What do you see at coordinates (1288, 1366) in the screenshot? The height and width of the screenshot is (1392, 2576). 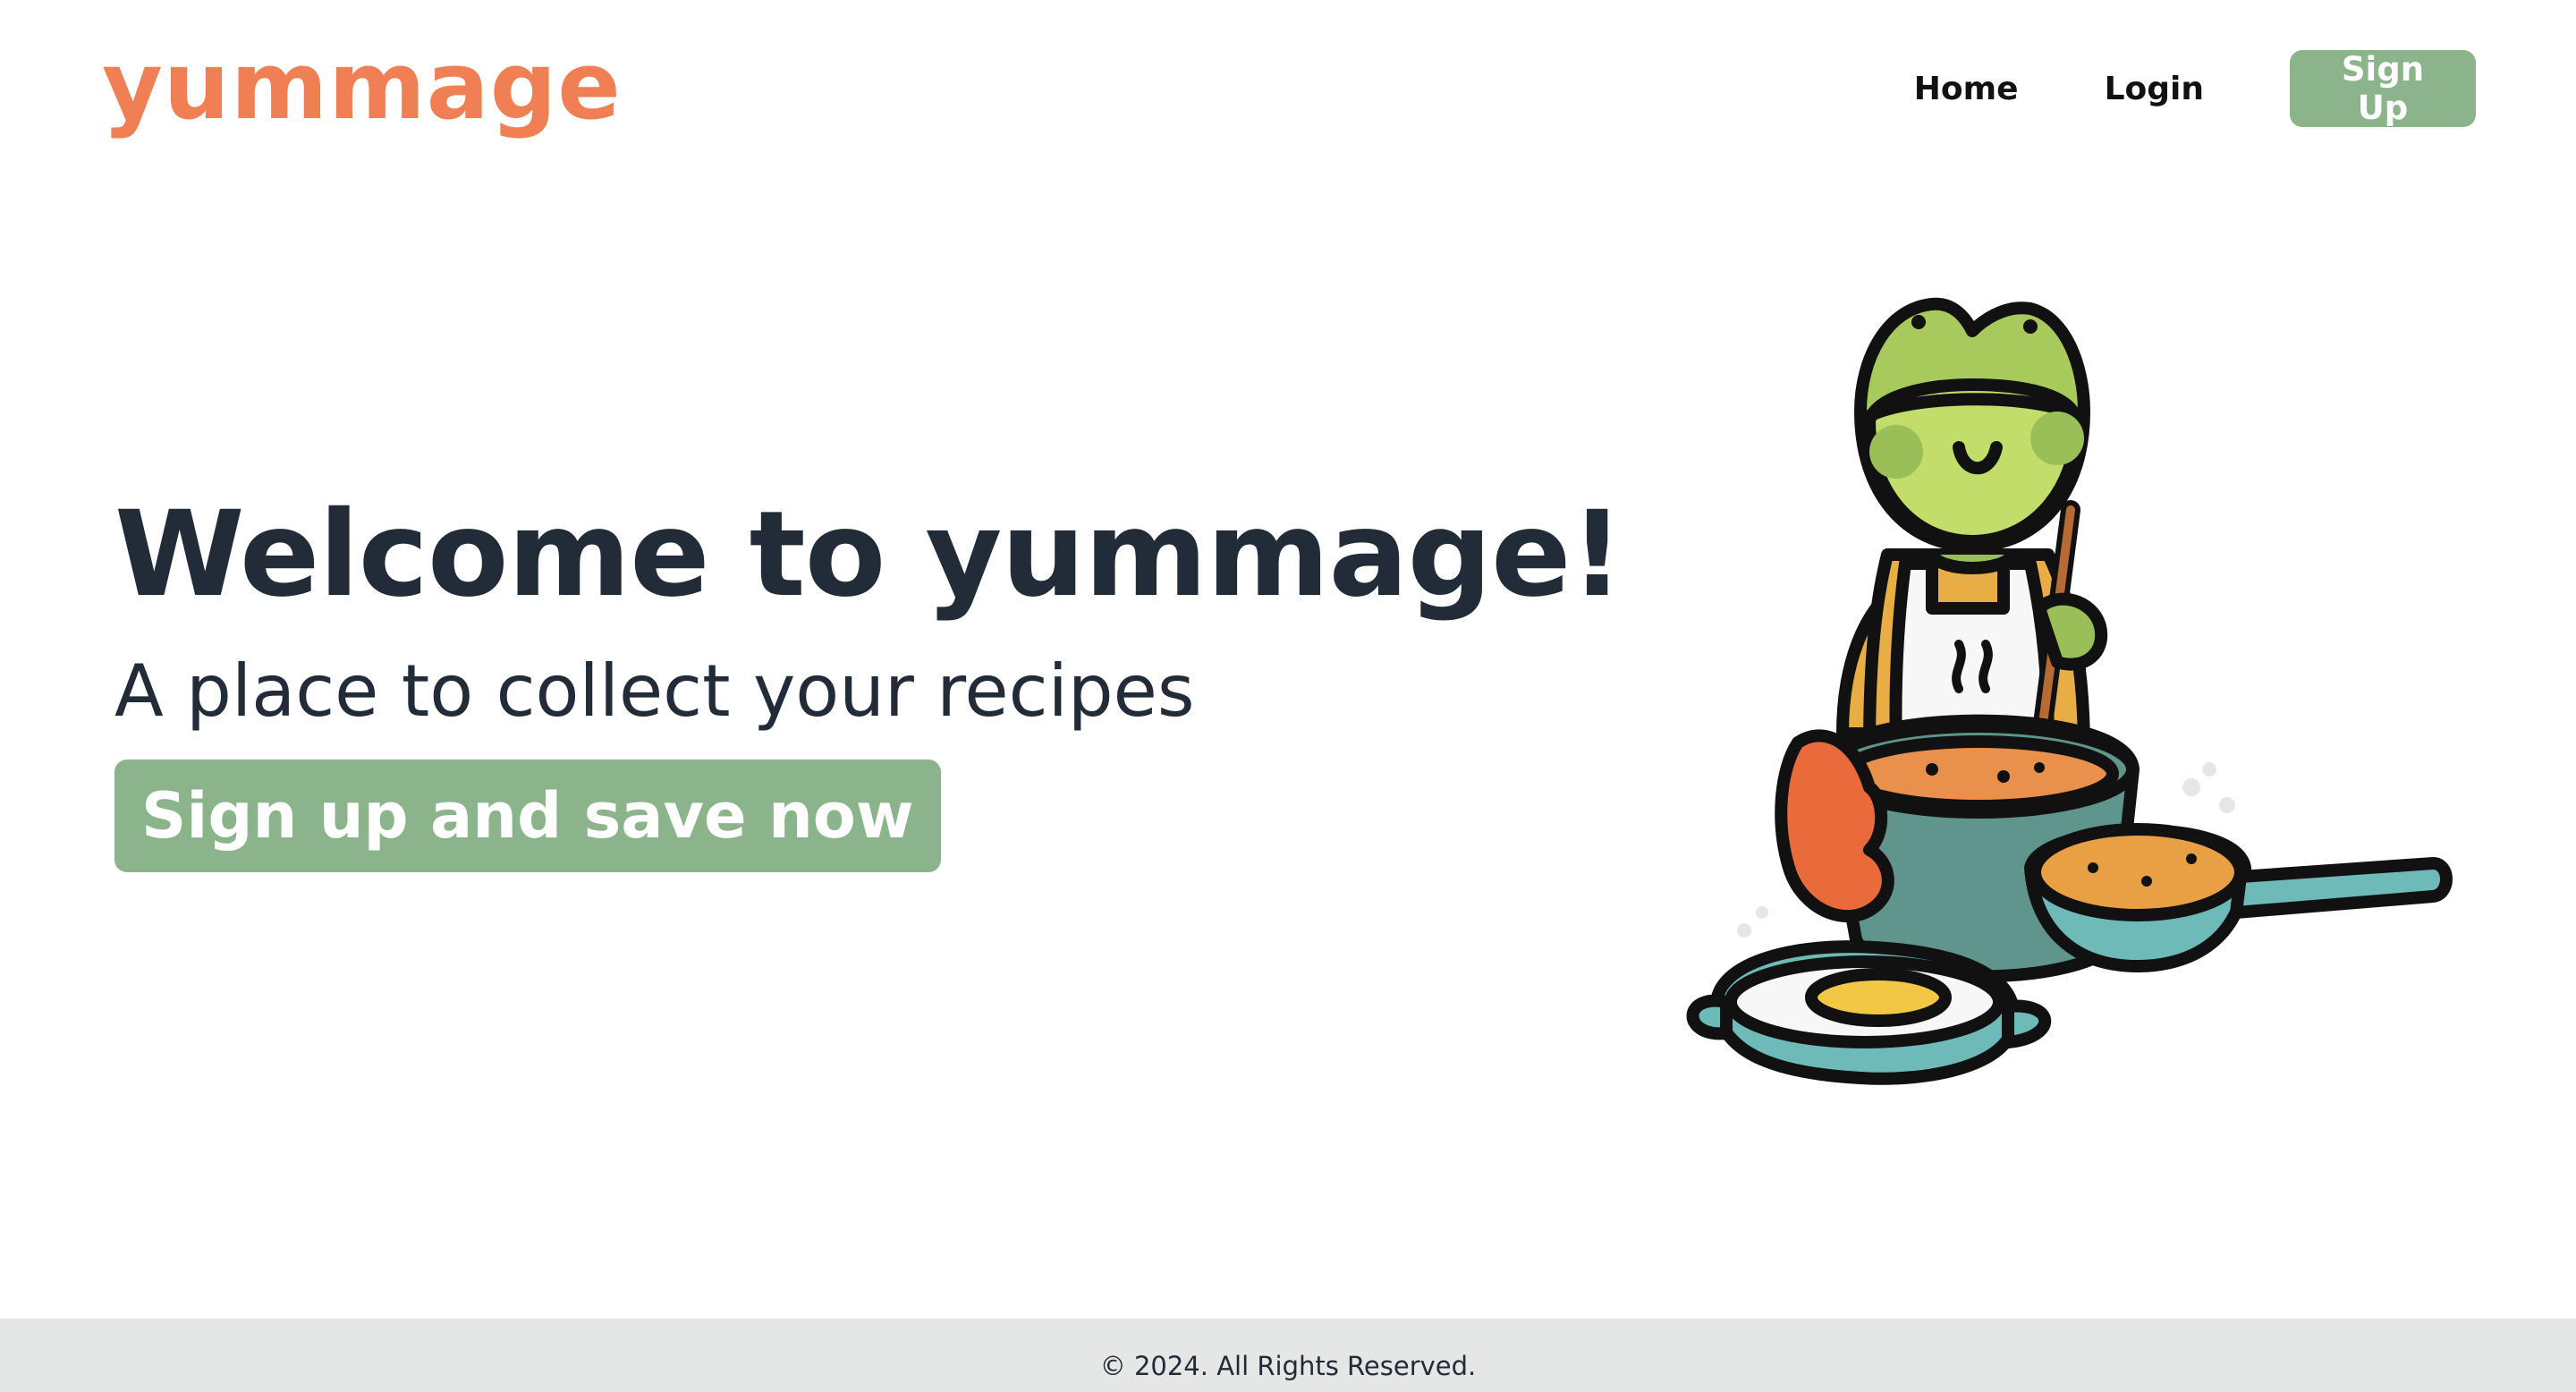 I see `footer-copyright: © 2024. All Rights Reserved.` at bounding box center [1288, 1366].